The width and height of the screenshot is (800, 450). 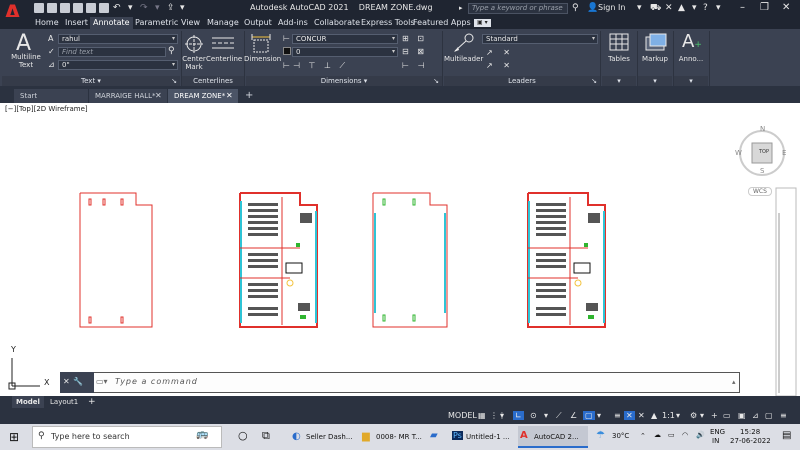 I want to click on language-region: IN, so click(x=715, y=441).